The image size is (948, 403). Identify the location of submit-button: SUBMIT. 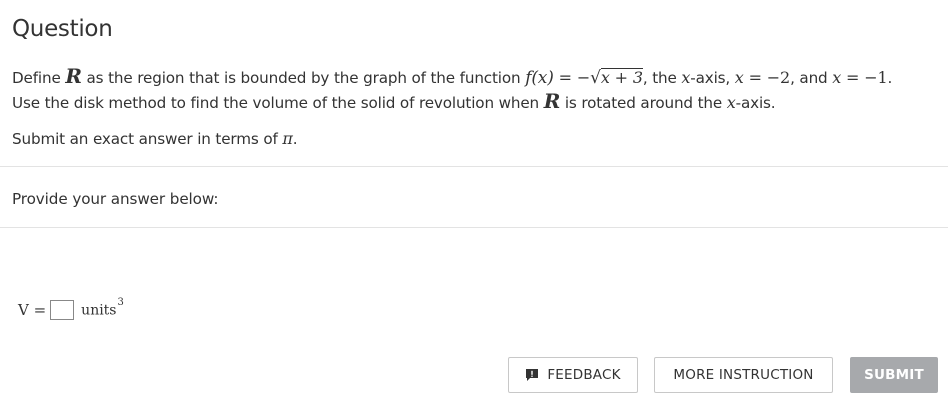
(894, 375).